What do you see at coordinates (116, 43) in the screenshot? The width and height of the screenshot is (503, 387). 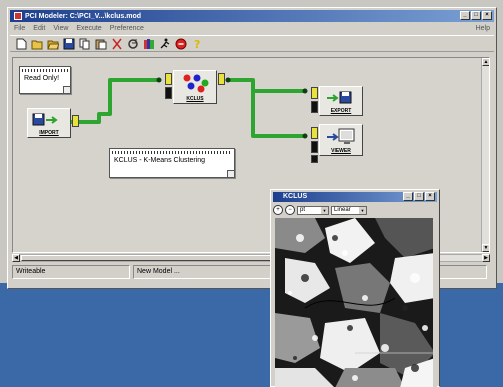 I see `cut-icon` at bounding box center [116, 43].